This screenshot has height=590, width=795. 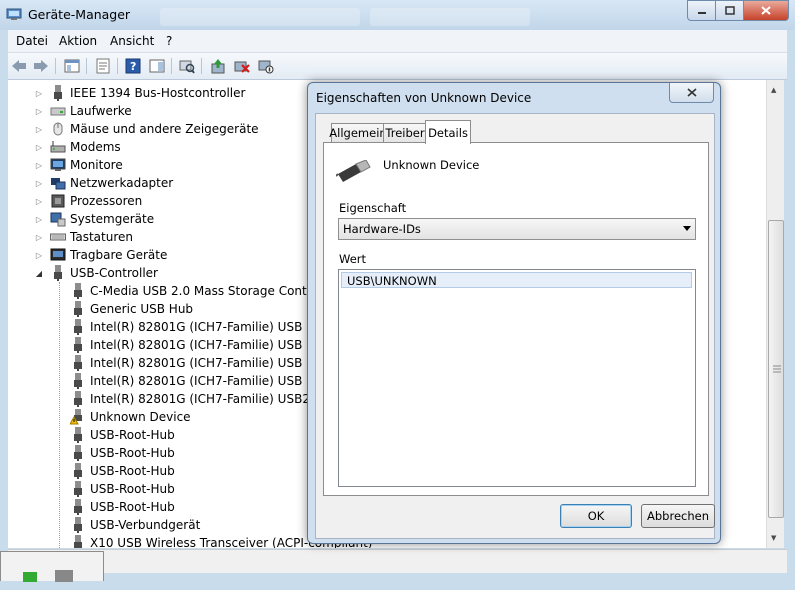 What do you see at coordinates (32, 41) in the screenshot?
I see `menu-datei: Datei` at bounding box center [32, 41].